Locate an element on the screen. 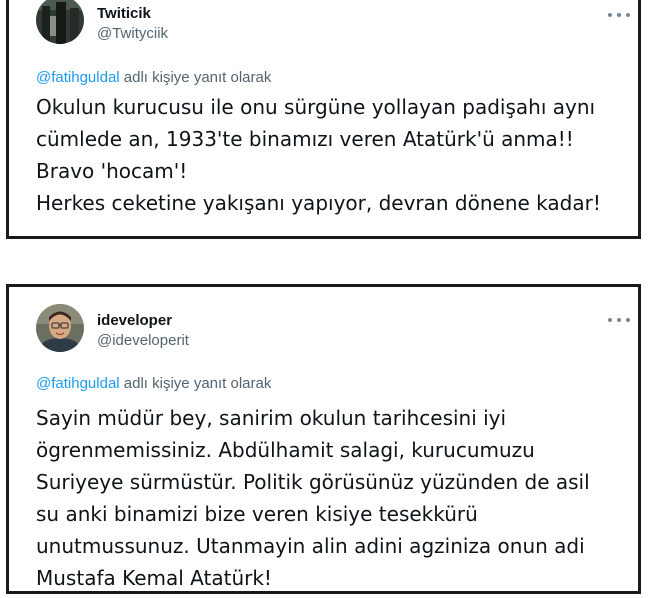 The height and width of the screenshot is (598, 657). display-name: Twiticik is located at coordinates (124, 13).